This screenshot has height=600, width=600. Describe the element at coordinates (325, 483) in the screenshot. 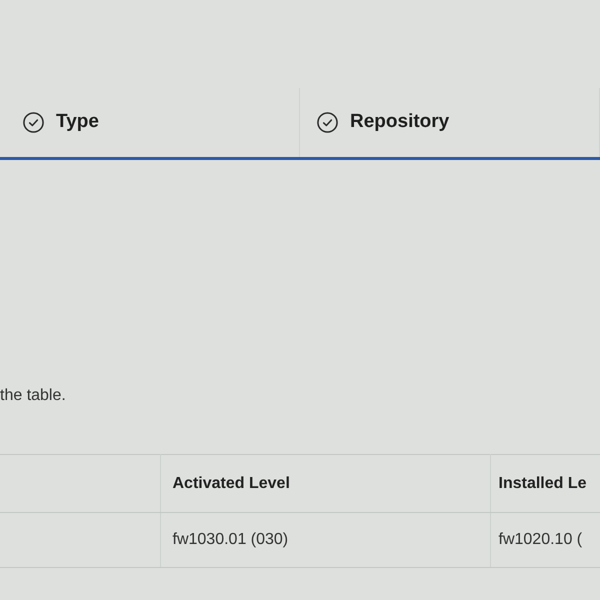

I see `column-header: Activated Level` at that location.